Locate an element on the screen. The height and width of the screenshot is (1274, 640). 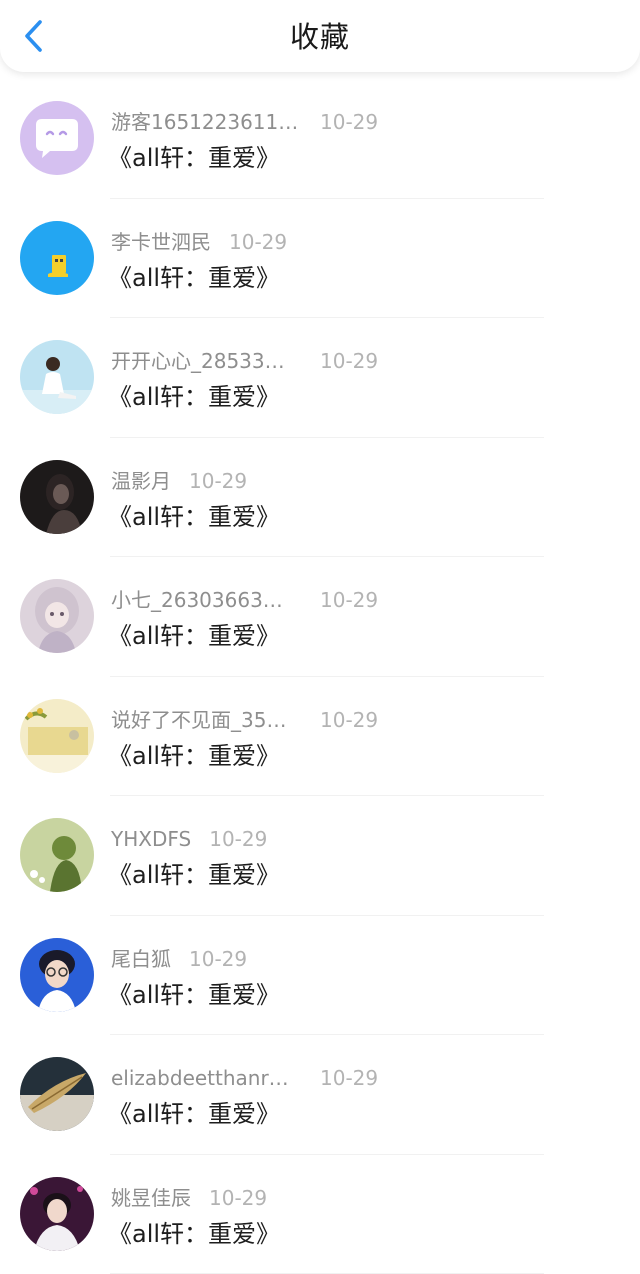
item-meta: YHXDFS 10-29 is located at coordinates (189, 839).